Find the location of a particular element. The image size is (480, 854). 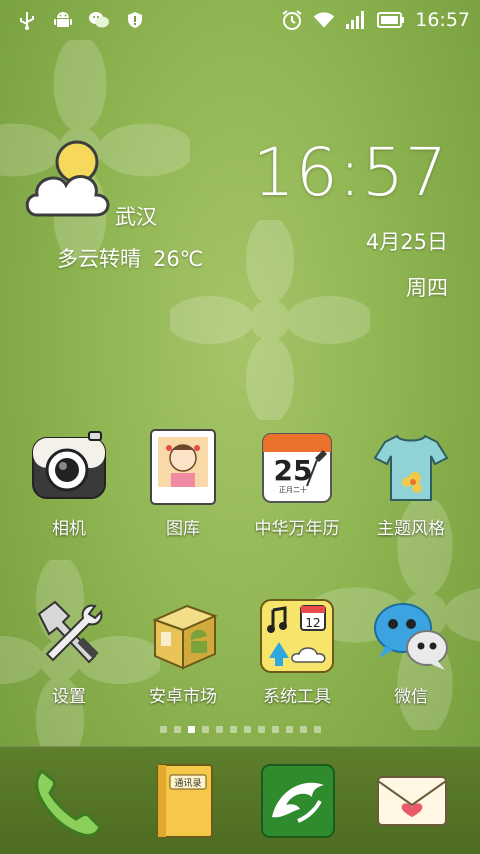

weather-city: 武汉 is located at coordinates (136, 217).